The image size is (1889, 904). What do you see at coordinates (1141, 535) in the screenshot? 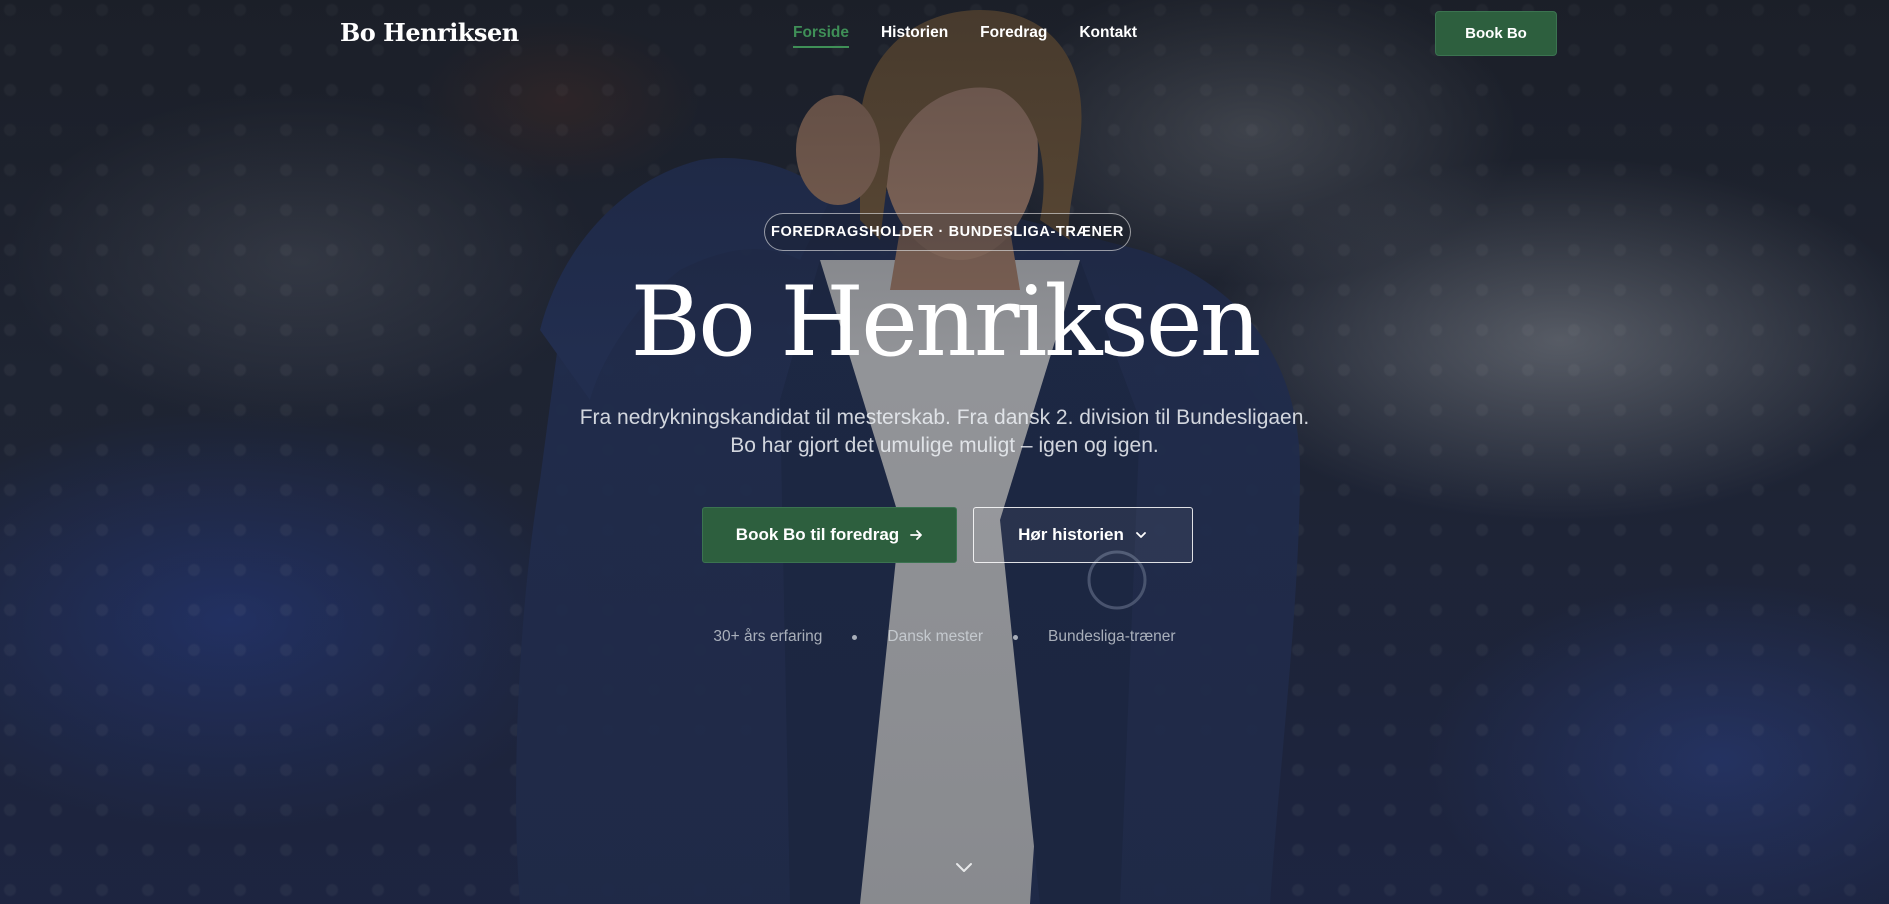
I see `chevron-down-icon` at bounding box center [1141, 535].